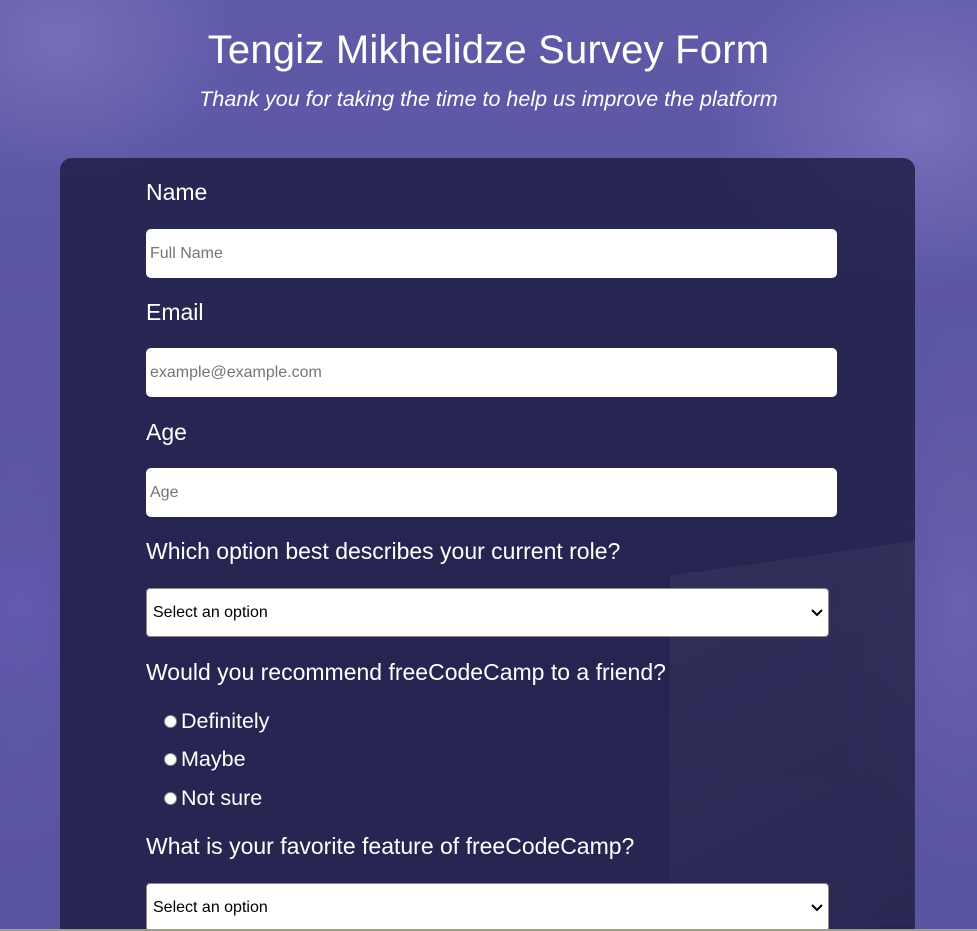 This screenshot has width=977, height=931. I want to click on radio-option-definitely: Definitely, so click(216, 721).